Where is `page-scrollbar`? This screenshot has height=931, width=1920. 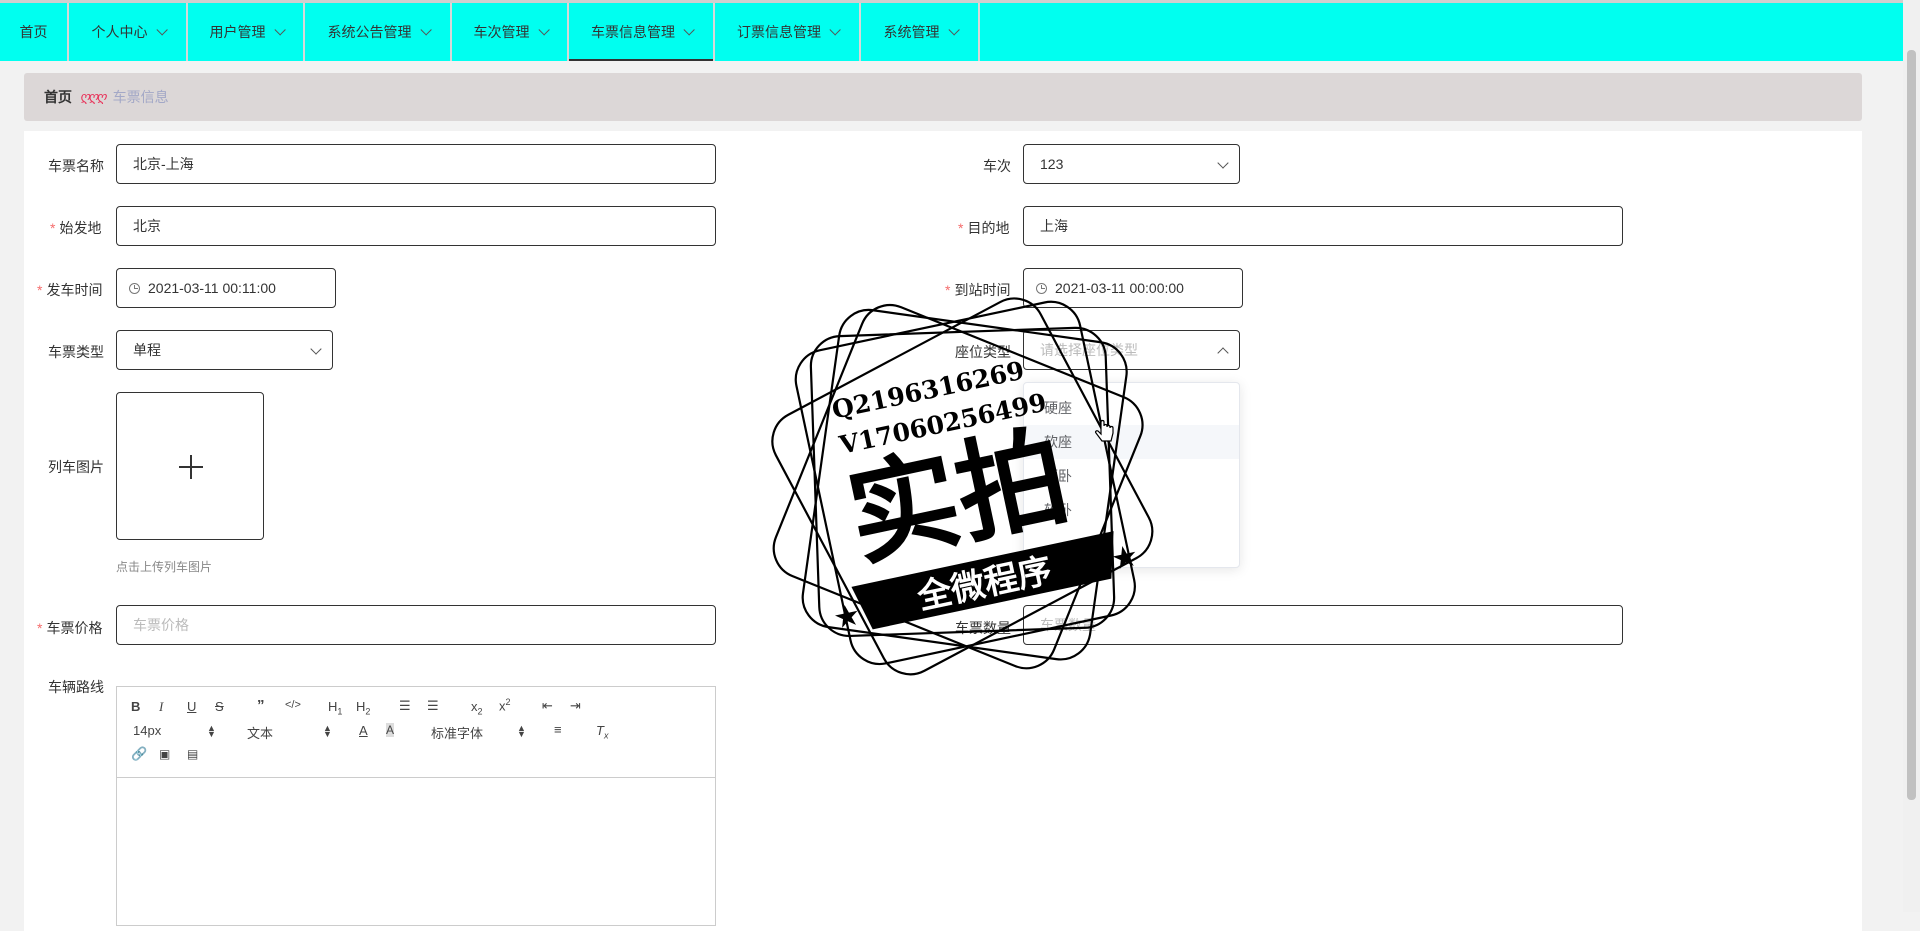 page-scrollbar is located at coordinates (1911, 456).